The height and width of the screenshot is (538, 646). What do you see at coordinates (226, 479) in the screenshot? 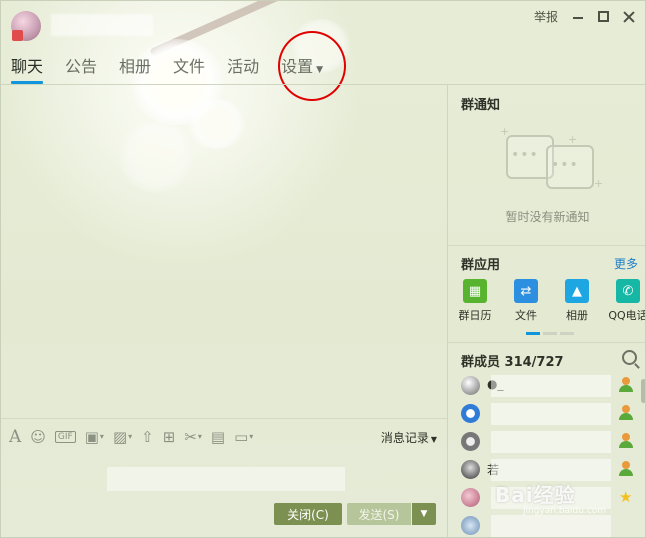
I see `input-redacted` at bounding box center [226, 479].